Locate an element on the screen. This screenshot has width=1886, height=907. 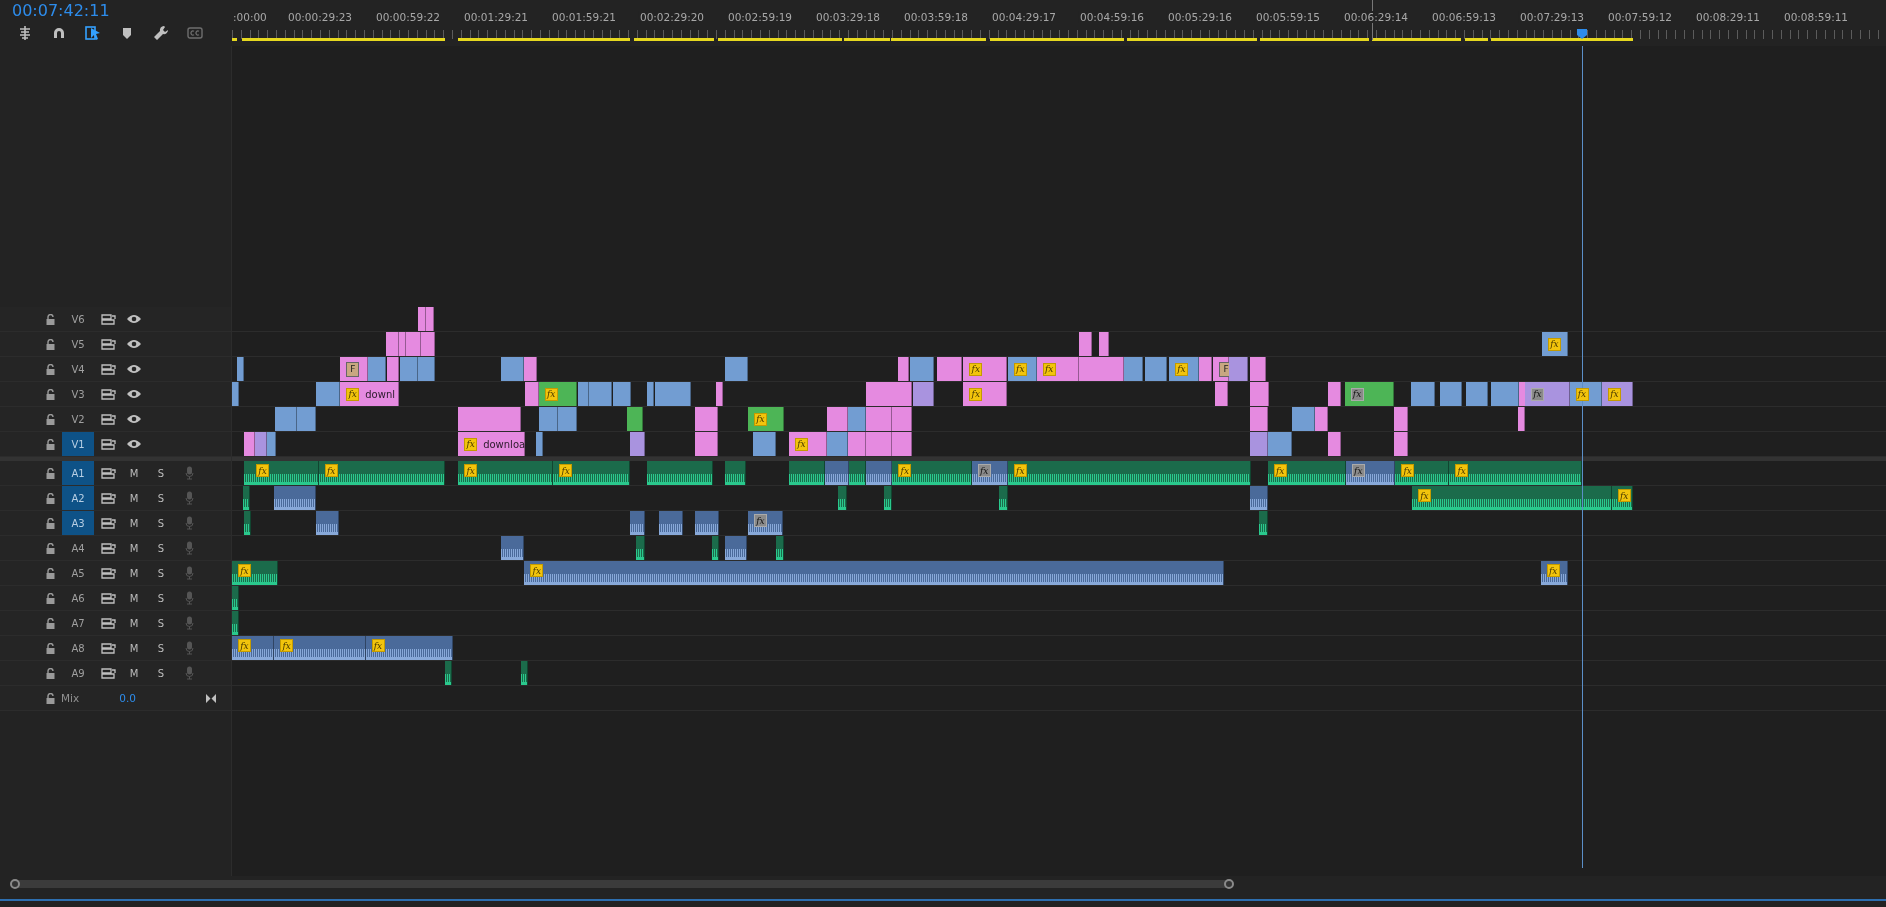
track-target-button: A5 is located at coordinates (78, 573).